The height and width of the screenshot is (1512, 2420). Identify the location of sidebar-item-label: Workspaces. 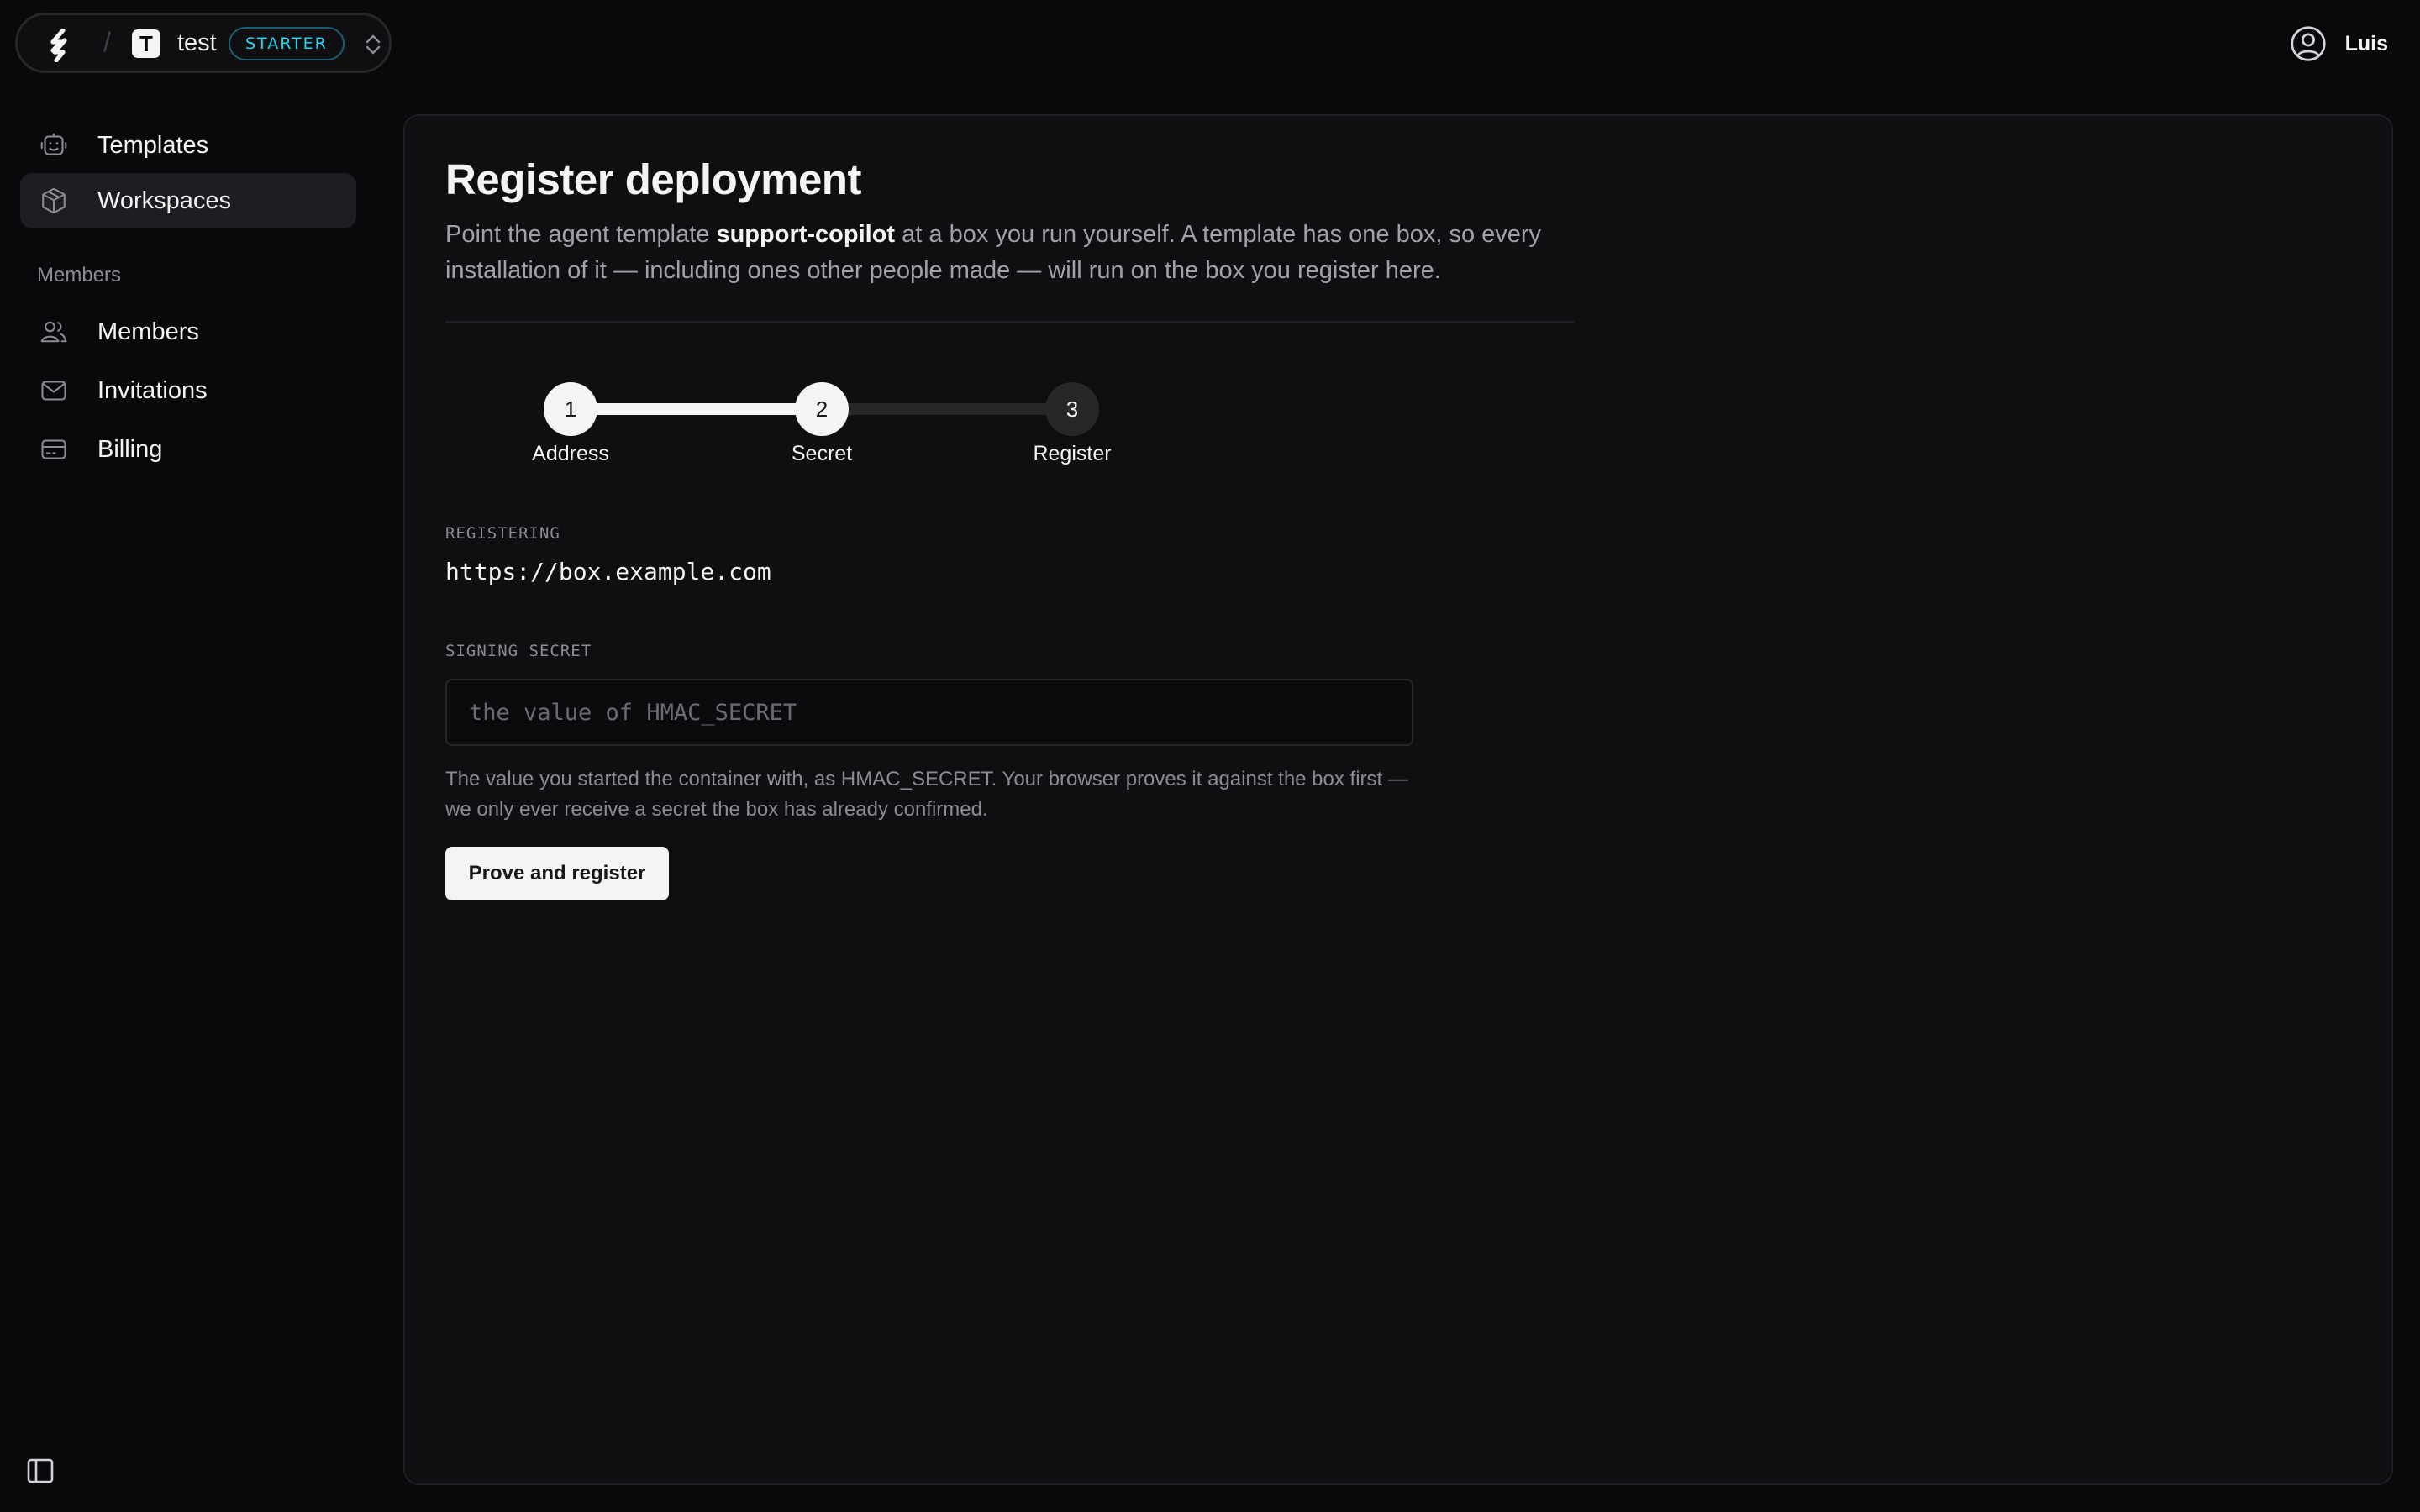
(165, 200).